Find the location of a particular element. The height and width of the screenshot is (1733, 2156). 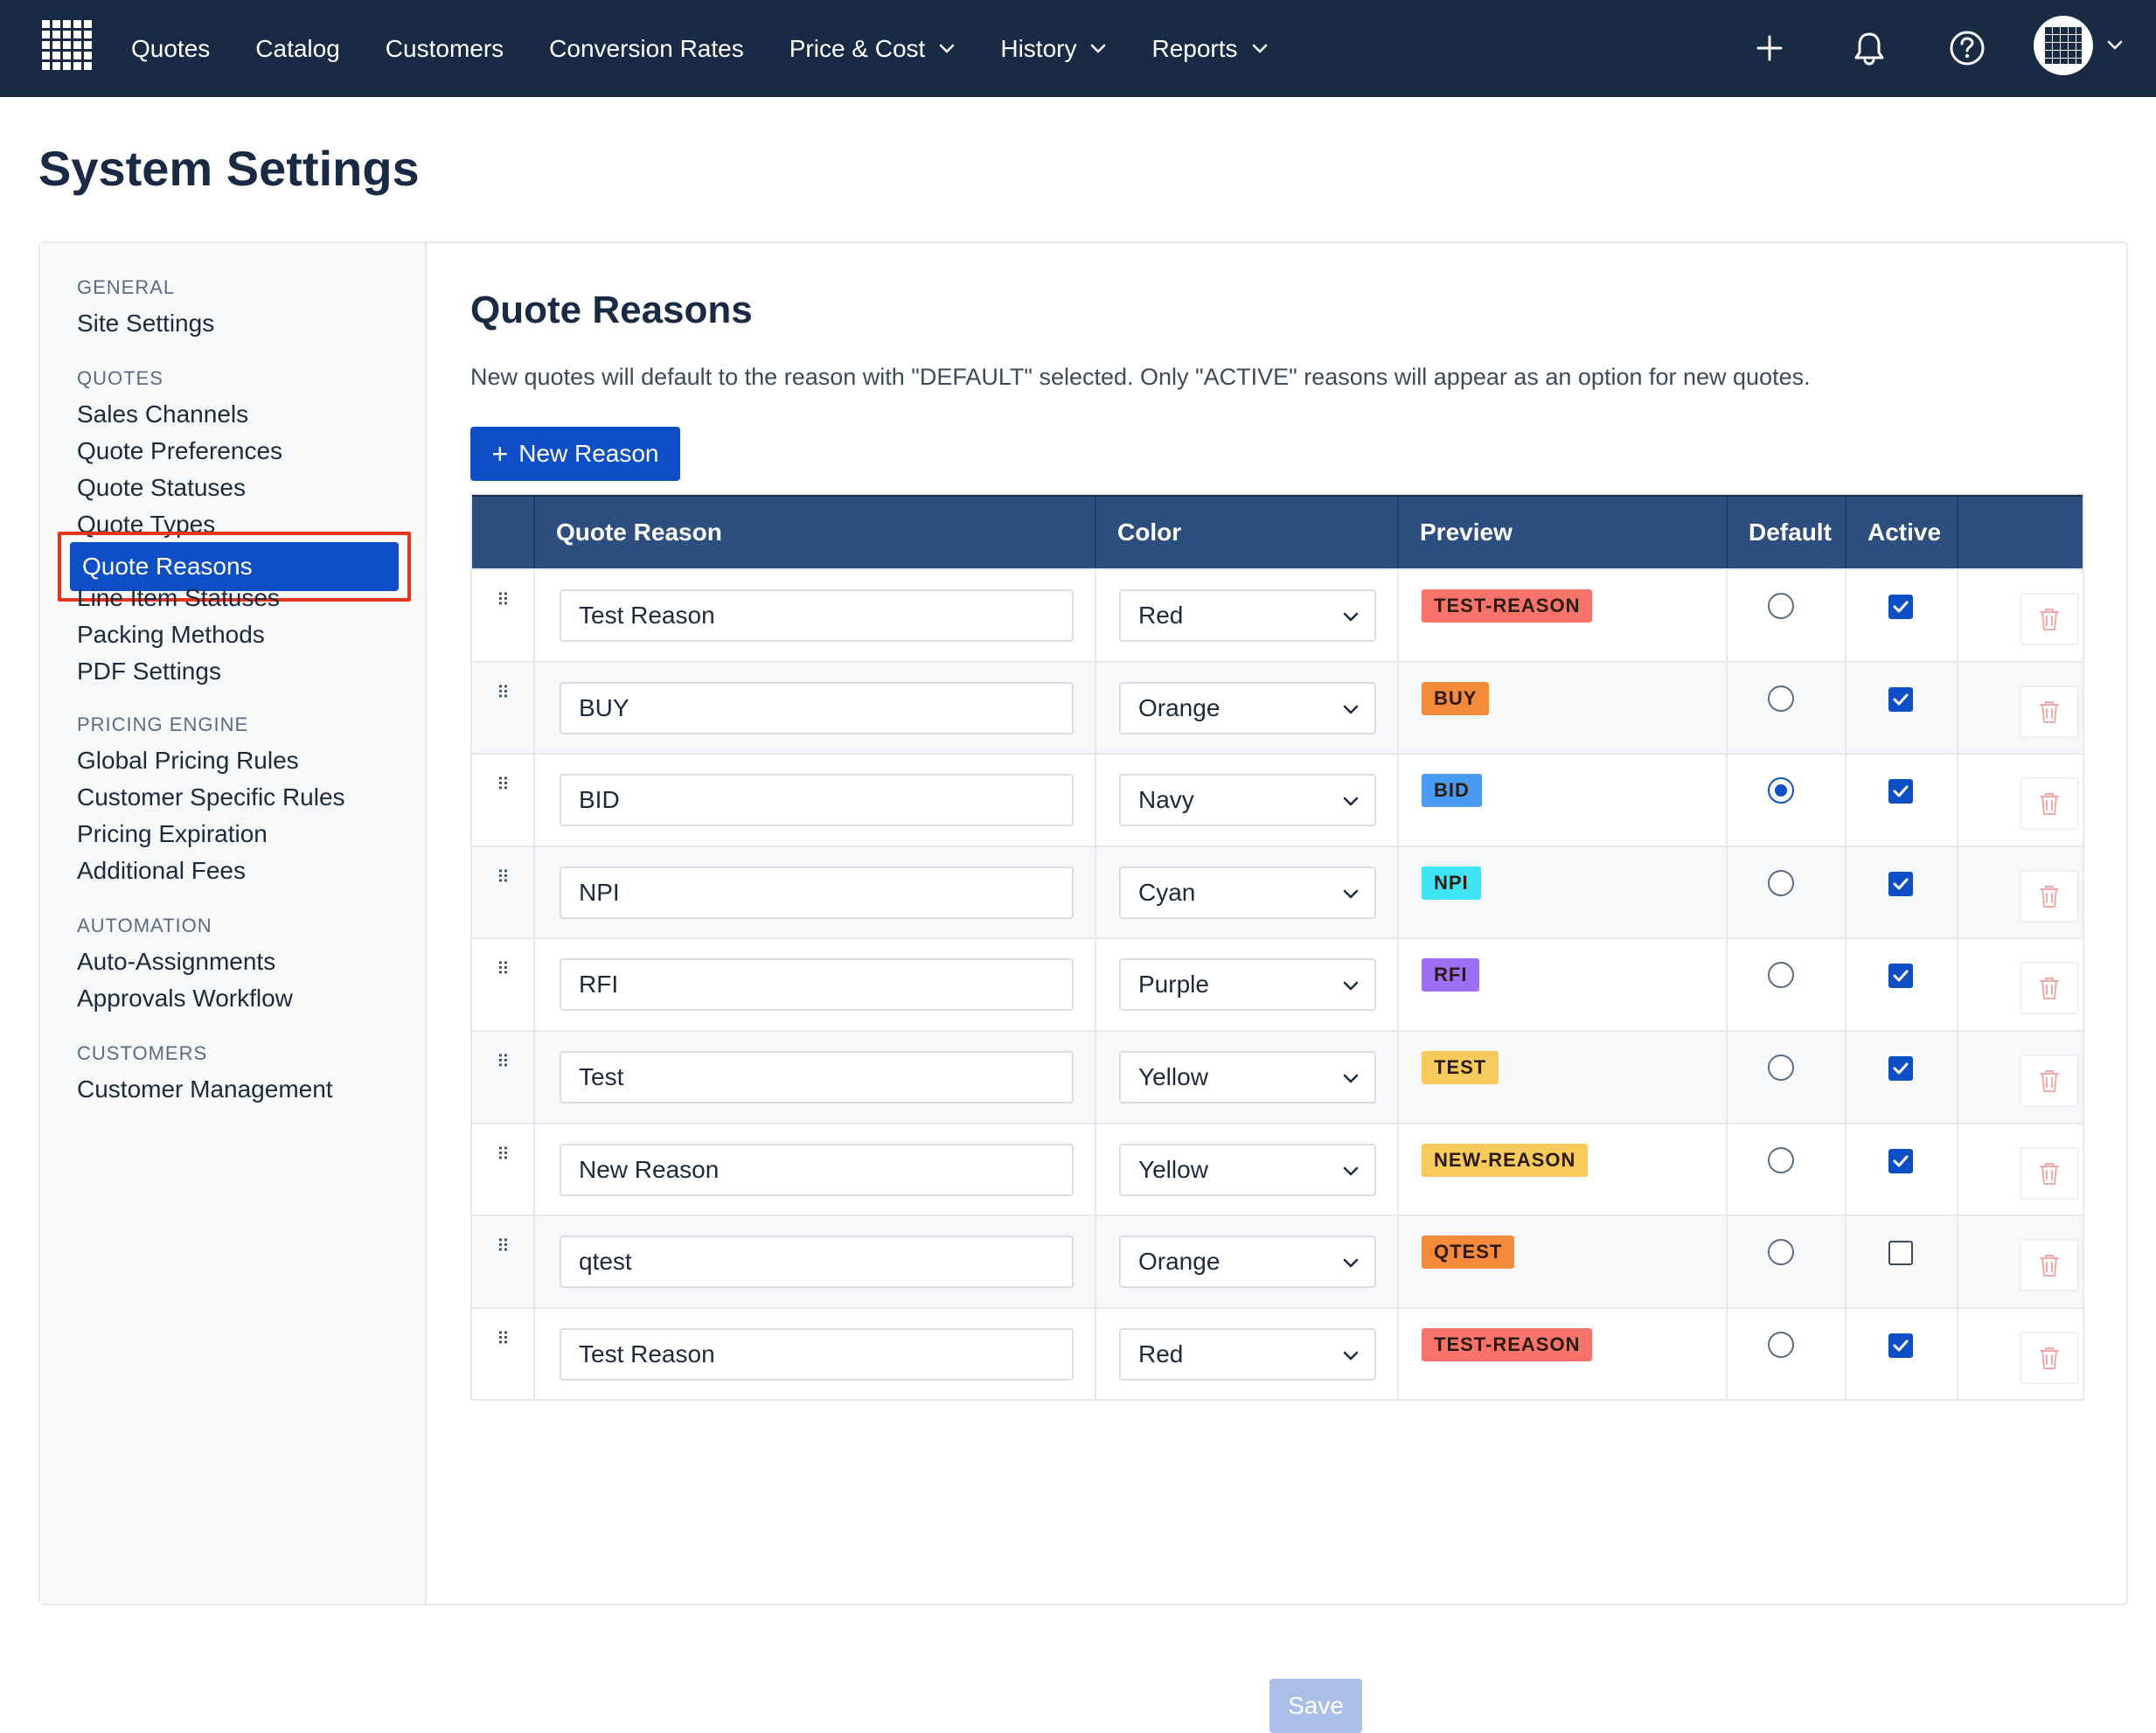

sidebar-item-pricing-expiration: Pricing Expiration is located at coordinates (172, 834).